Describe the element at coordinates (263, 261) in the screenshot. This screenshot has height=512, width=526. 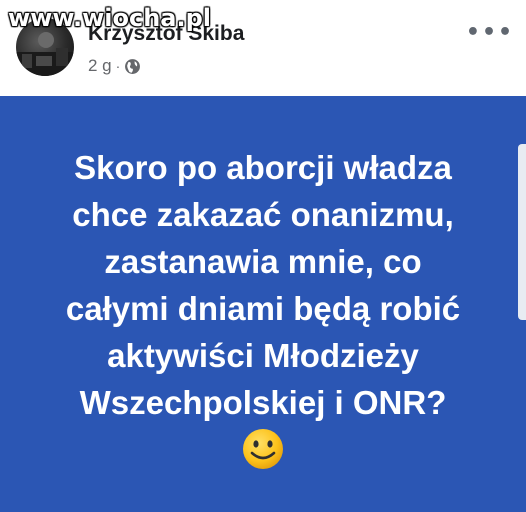
I see `post-text-line: zastanawia mnie, co` at that location.